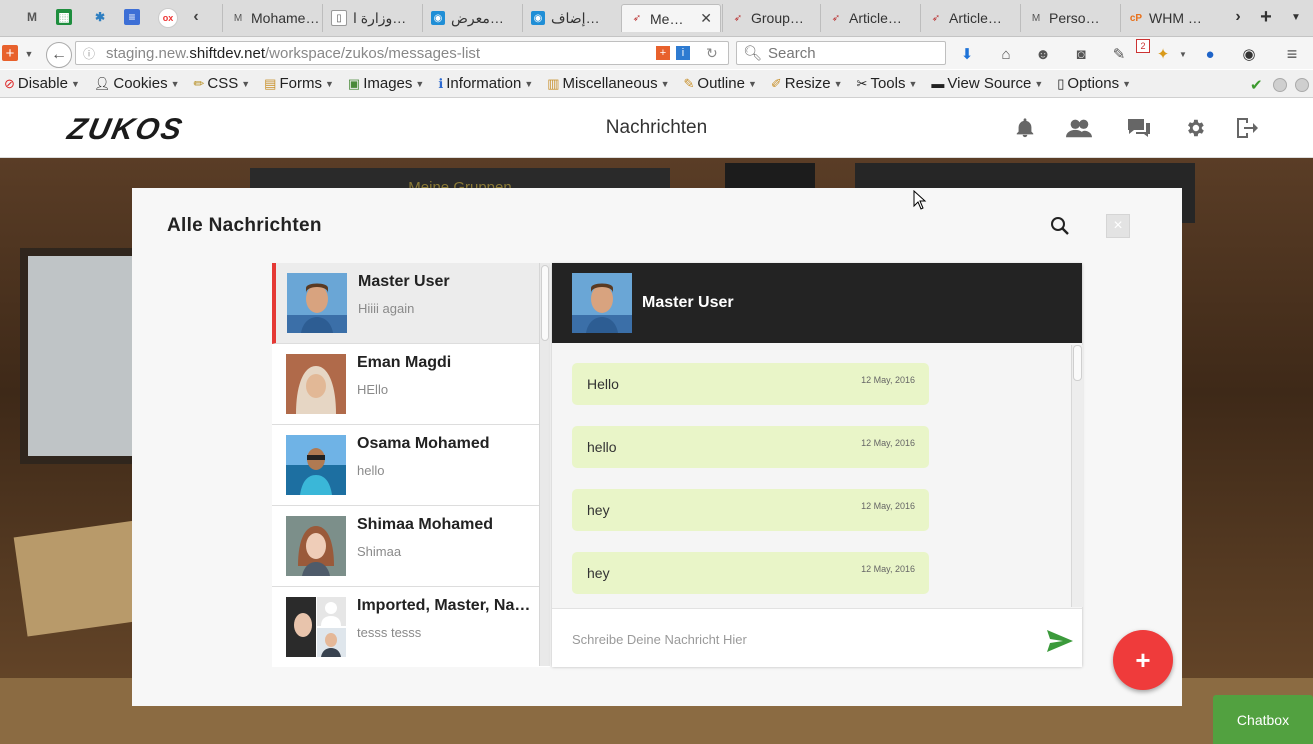  Describe the element at coordinates (887, 83) in the screenshot. I see `devtools-tools-menu: ✂ Tools ▼` at that location.